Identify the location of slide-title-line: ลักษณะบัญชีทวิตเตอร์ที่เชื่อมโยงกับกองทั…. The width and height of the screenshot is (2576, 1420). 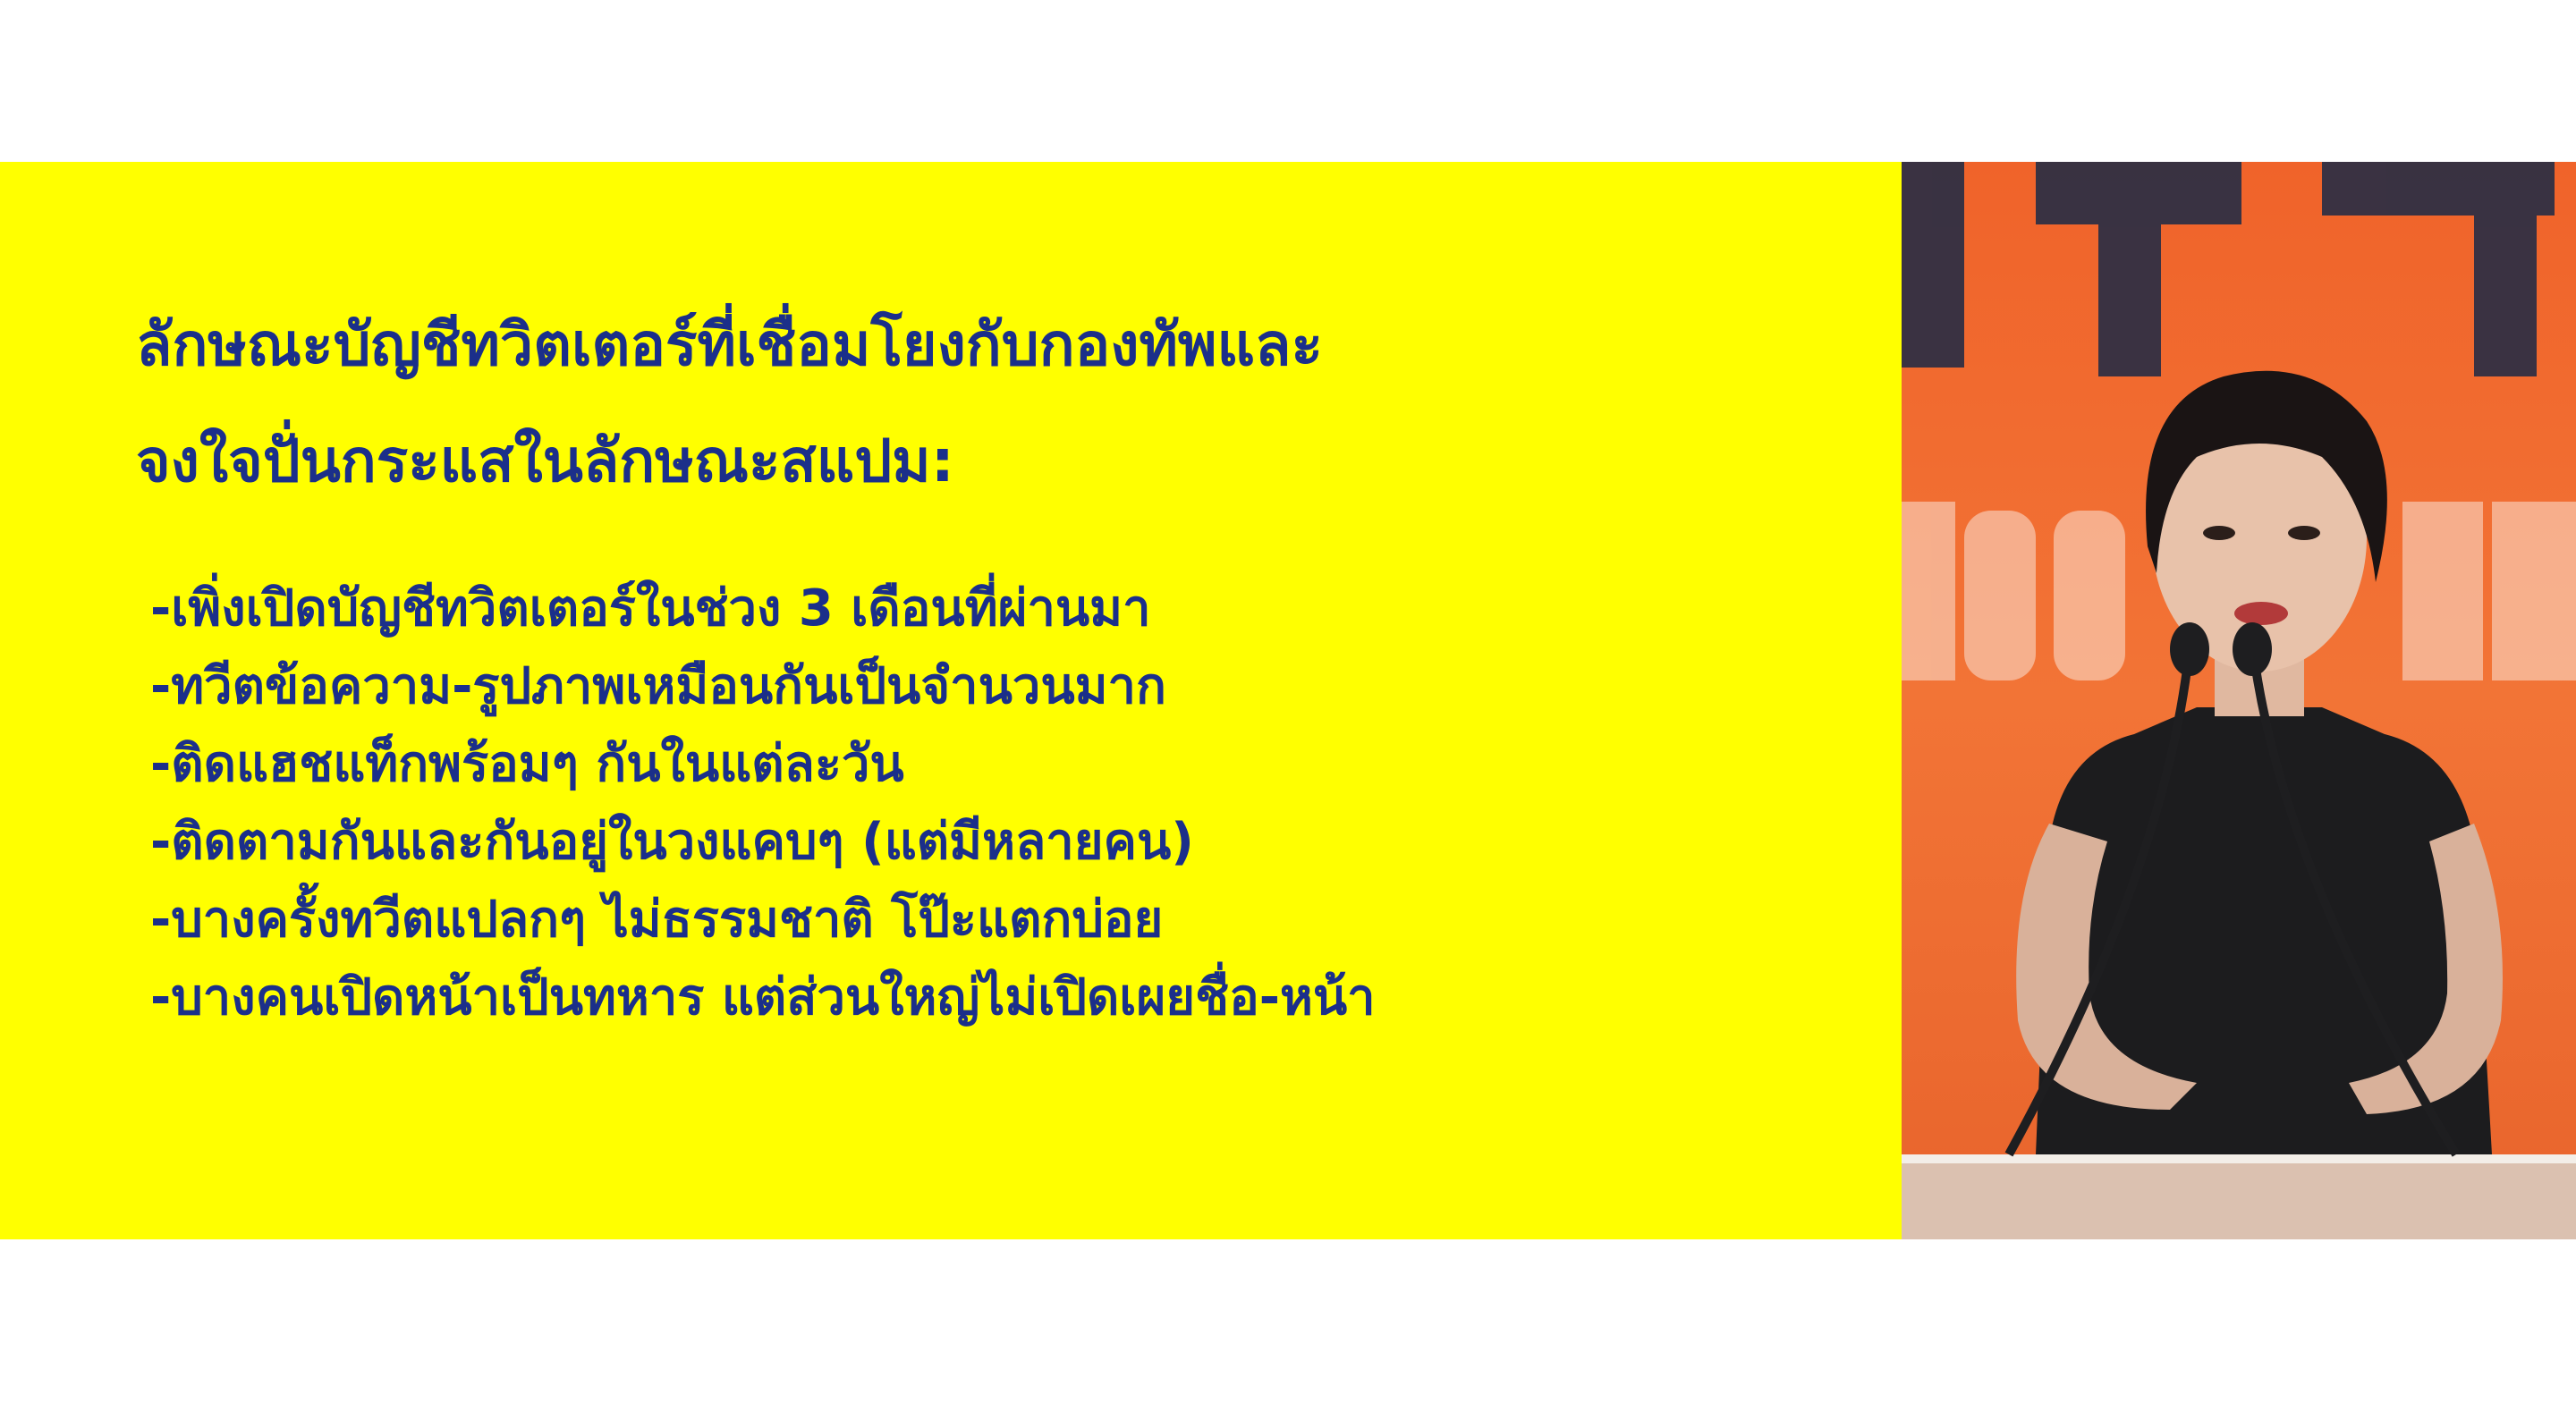
(729, 345).